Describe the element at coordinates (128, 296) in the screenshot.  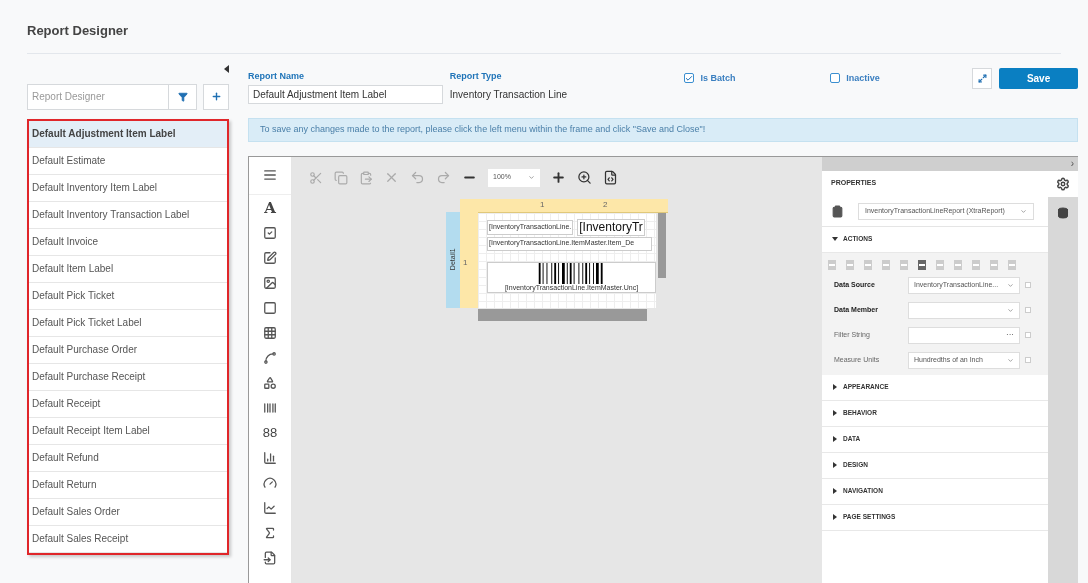
I see `report-list-item: Default Pick Ticket` at that location.